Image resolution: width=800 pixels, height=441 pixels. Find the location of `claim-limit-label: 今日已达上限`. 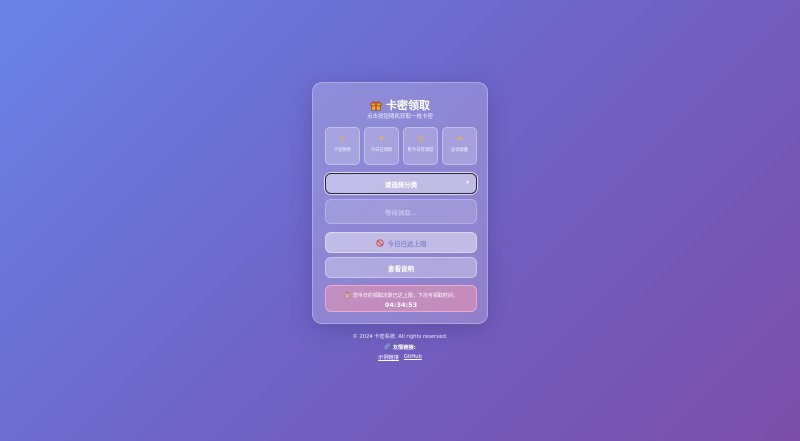

claim-limit-label: 今日已达上限 is located at coordinates (407, 243).